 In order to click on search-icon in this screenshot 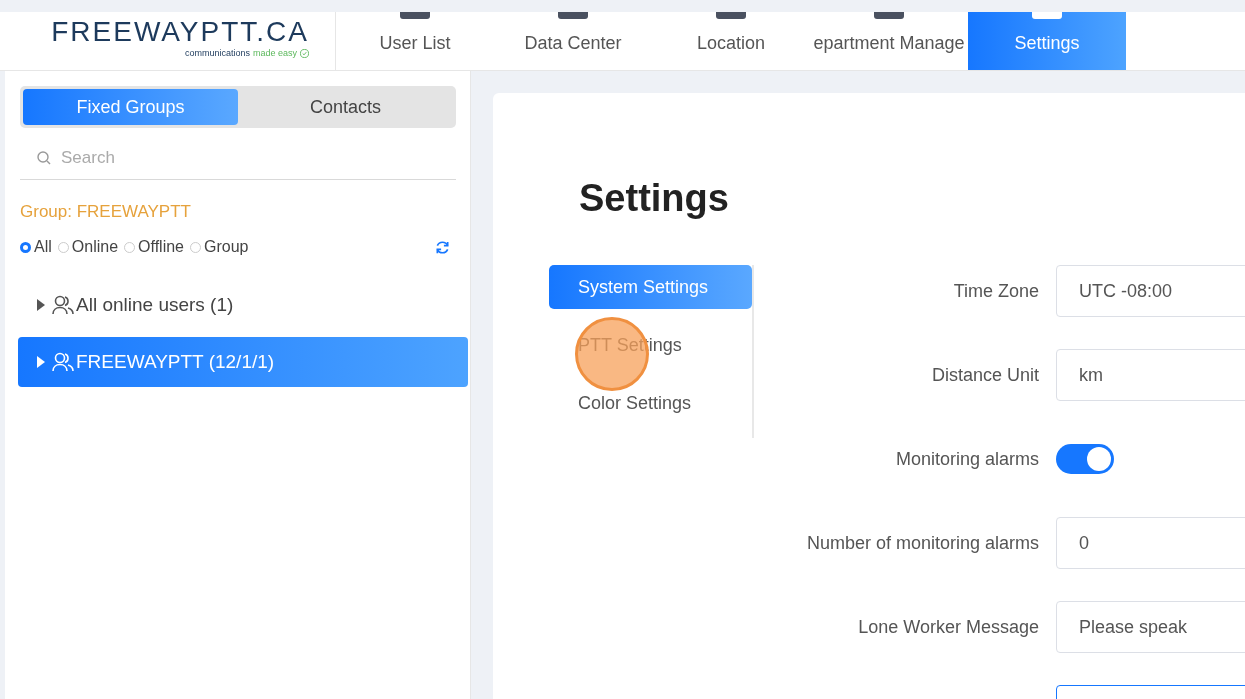, I will do `click(44, 157)`.